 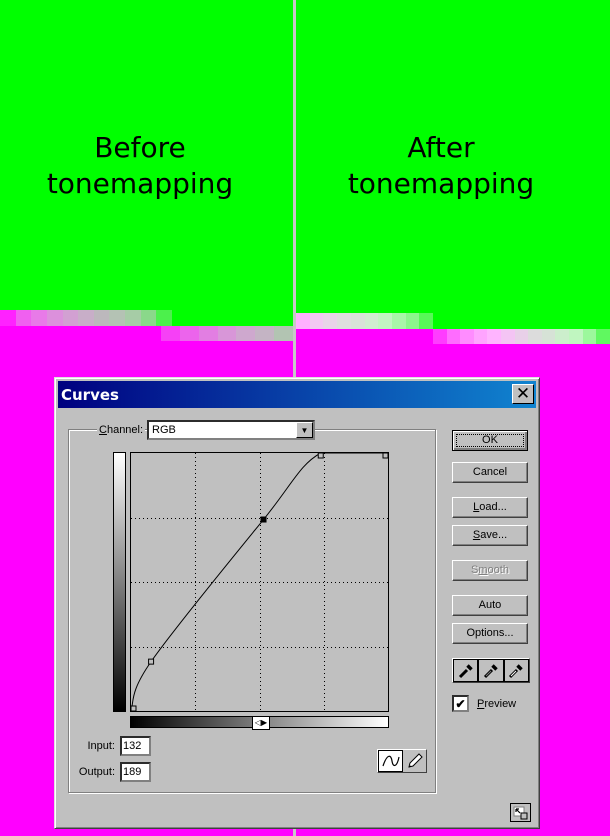 I want to click on pencil-tool-button, so click(x=414, y=761).